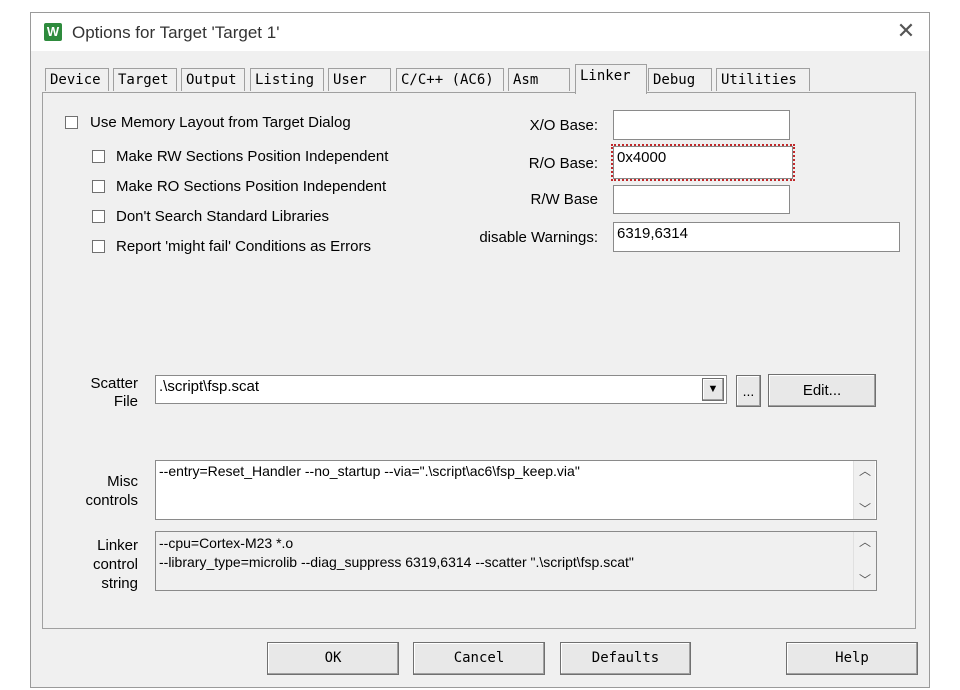 This screenshot has width=960, height=690. What do you see at coordinates (479, 658) in the screenshot?
I see `cancel-button: Cancel` at bounding box center [479, 658].